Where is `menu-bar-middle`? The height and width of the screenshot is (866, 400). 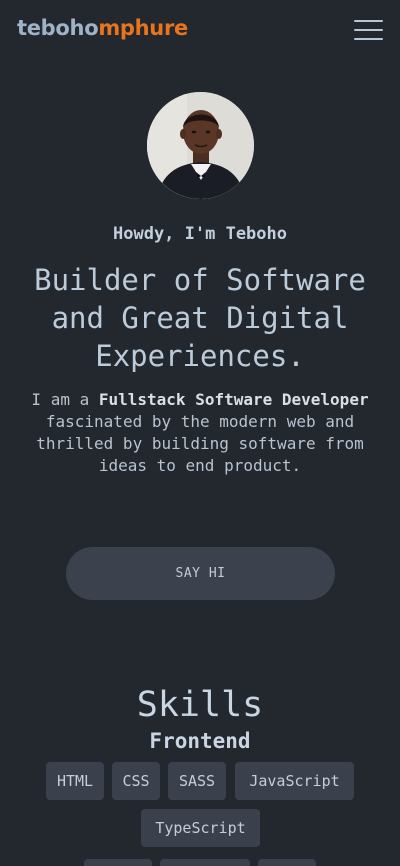
menu-bar-middle is located at coordinates (368, 30).